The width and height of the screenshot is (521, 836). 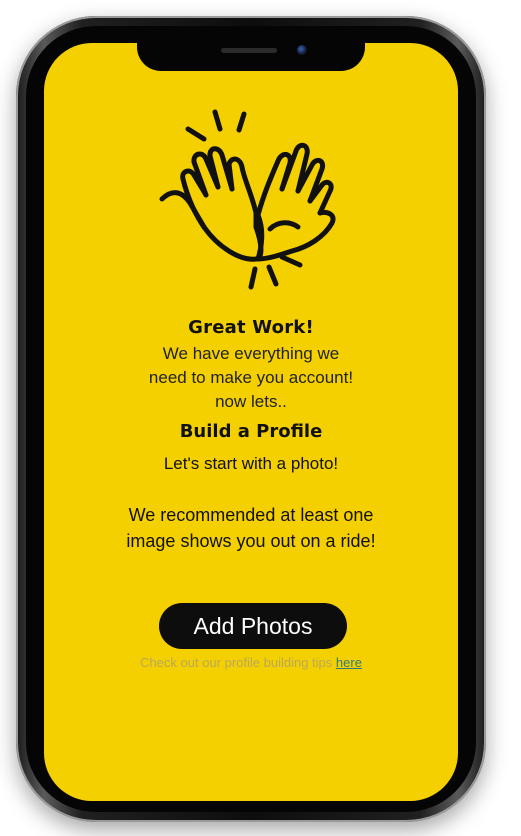 I want to click on photo-prompt: Let's start with a photo!, so click(x=251, y=463).